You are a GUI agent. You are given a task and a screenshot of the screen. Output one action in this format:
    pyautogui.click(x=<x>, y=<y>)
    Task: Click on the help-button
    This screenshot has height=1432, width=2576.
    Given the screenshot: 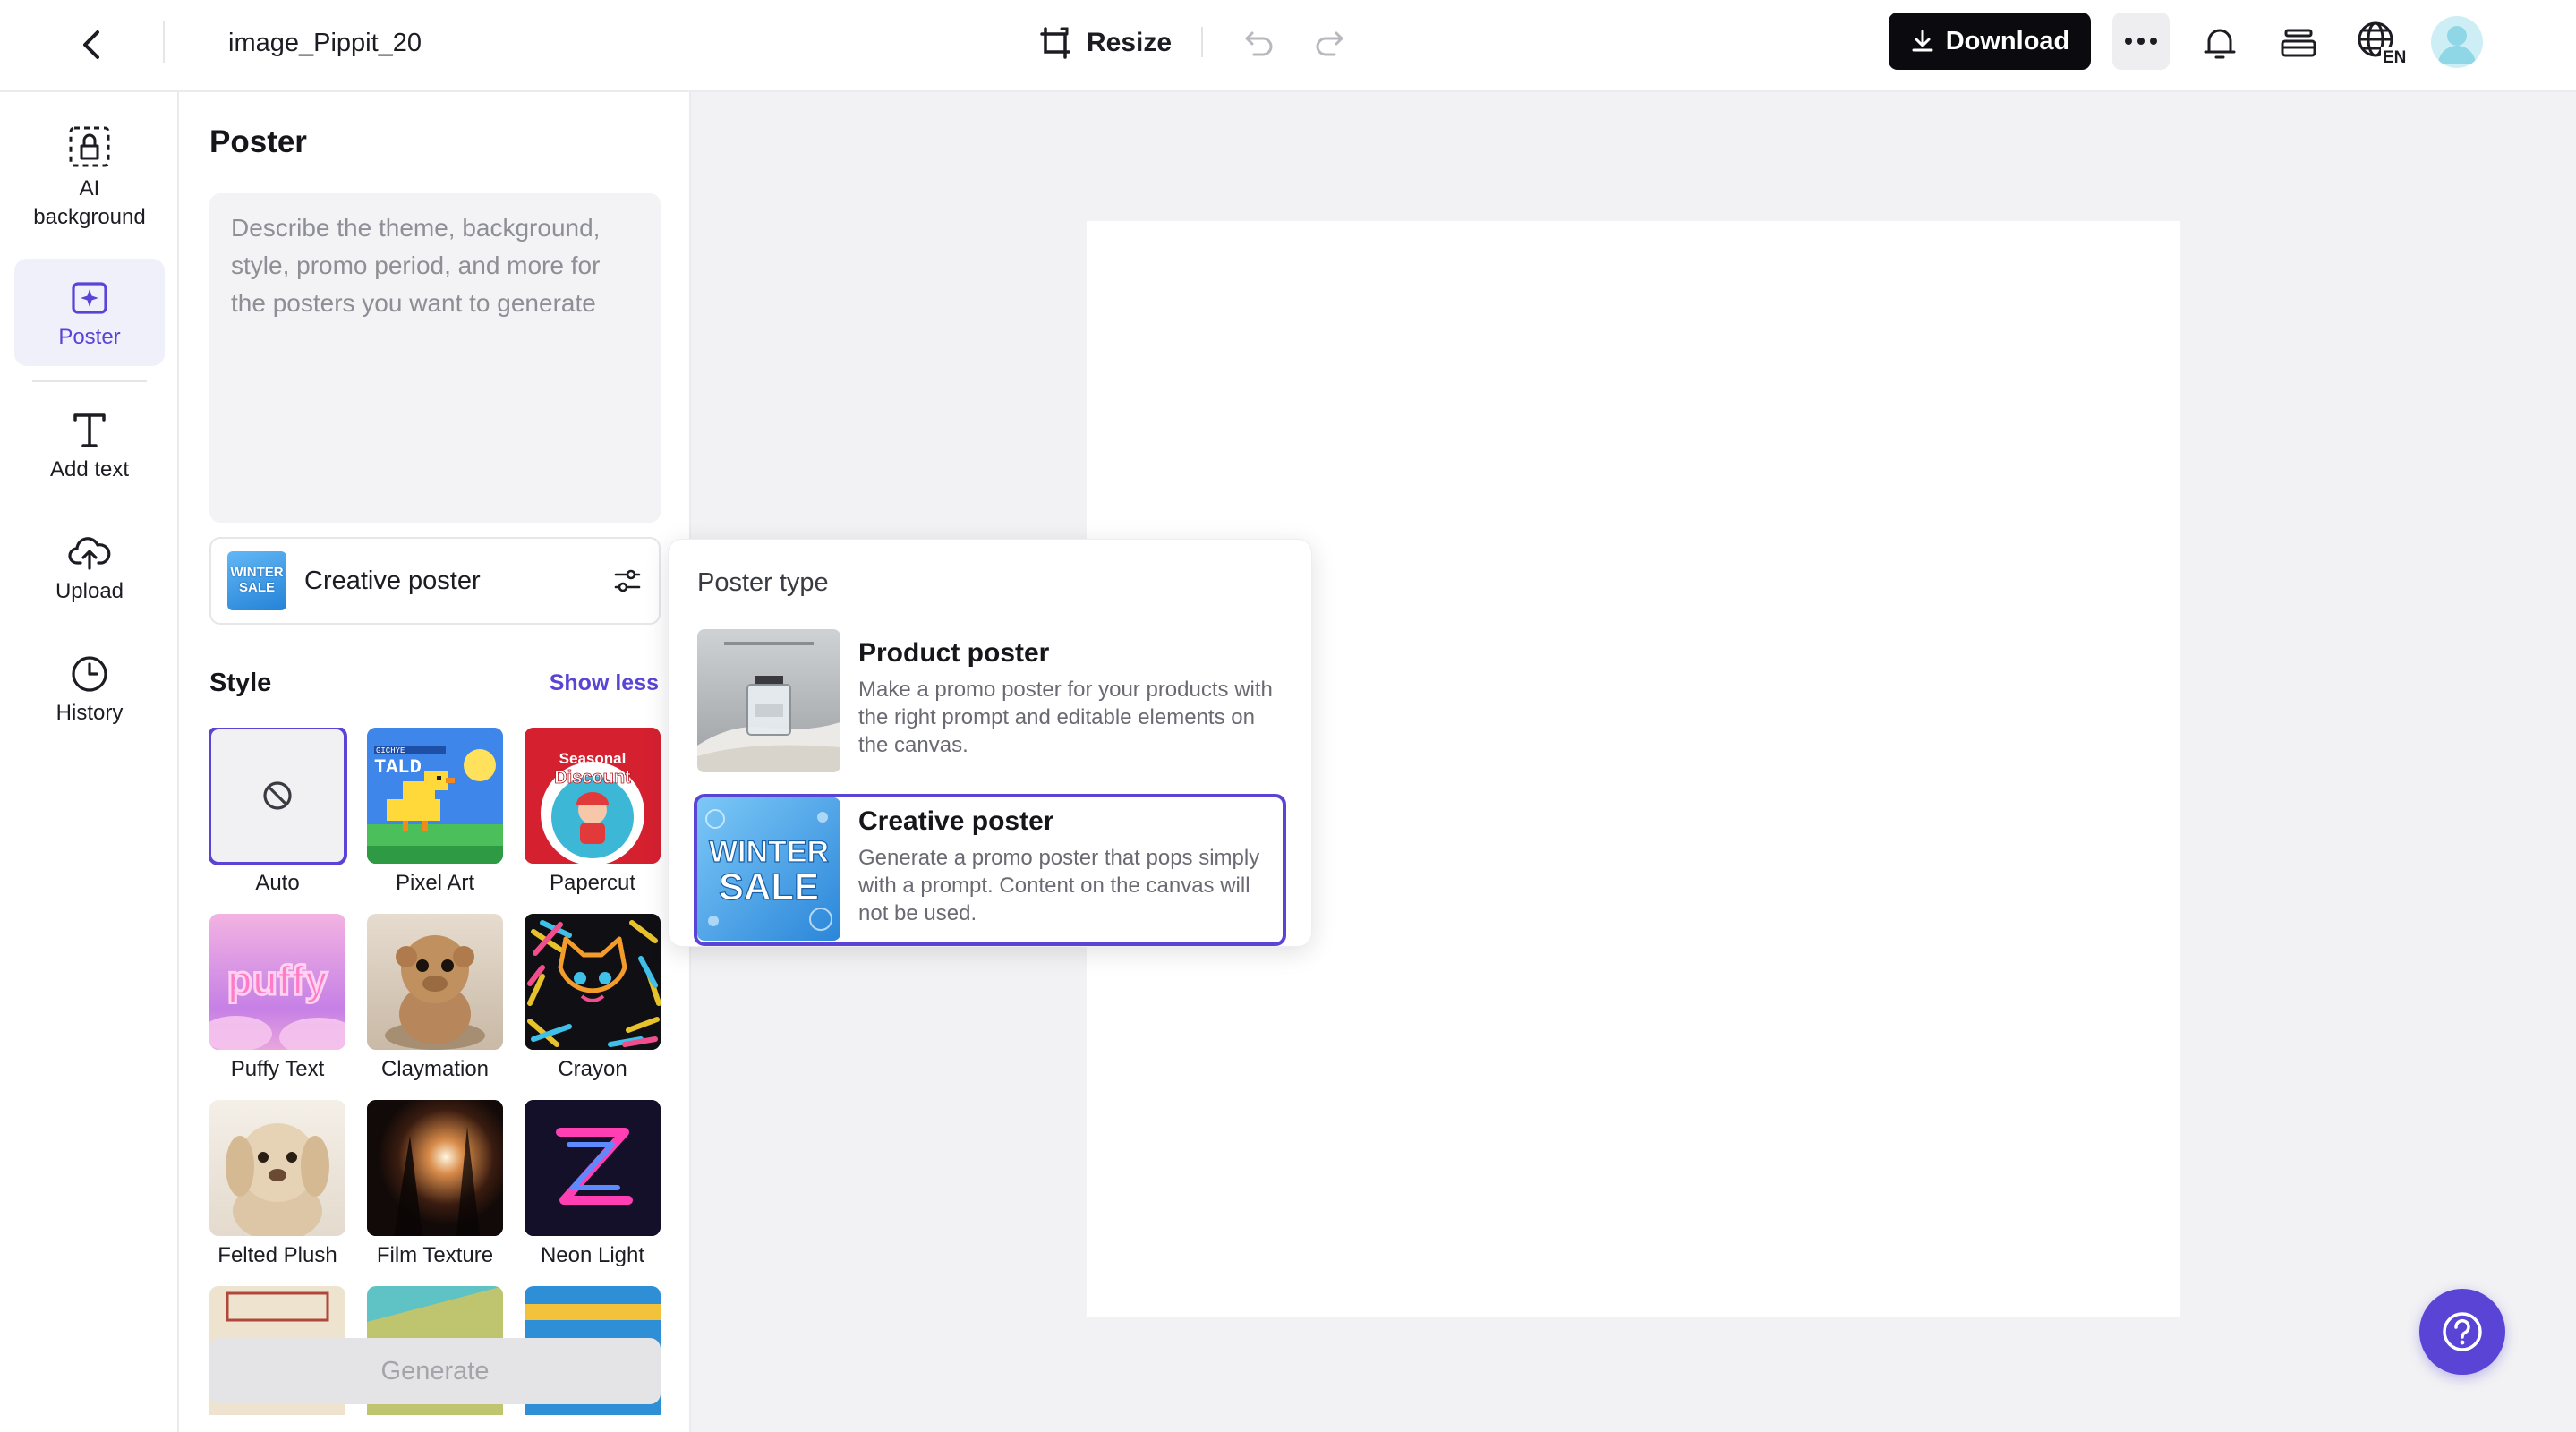 What is the action you would take?
    pyautogui.click(x=2462, y=1332)
    